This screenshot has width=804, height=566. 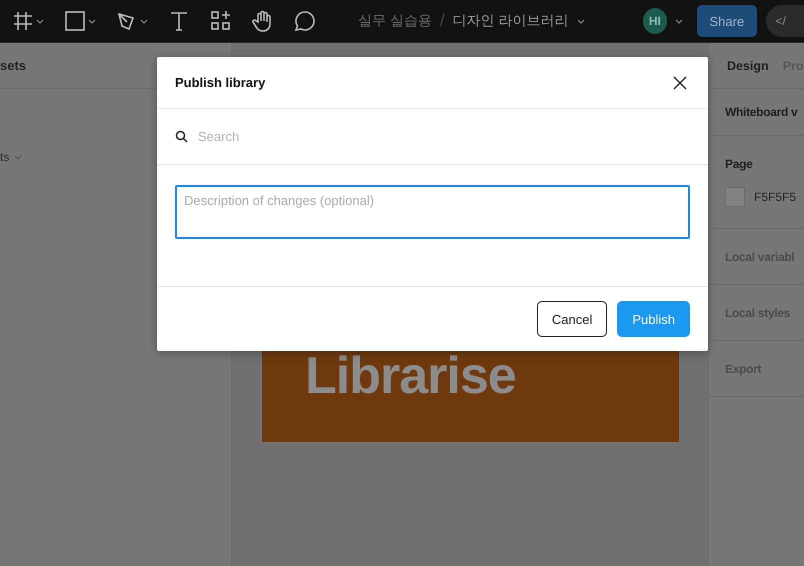 What do you see at coordinates (263, 21) in the screenshot?
I see `hand-icon` at bounding box center [263, 21].